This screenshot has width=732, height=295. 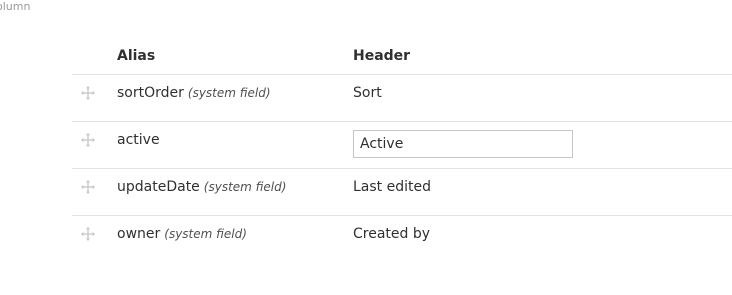 I want to click on header-cell: Sort, so click(x=367, y=93).